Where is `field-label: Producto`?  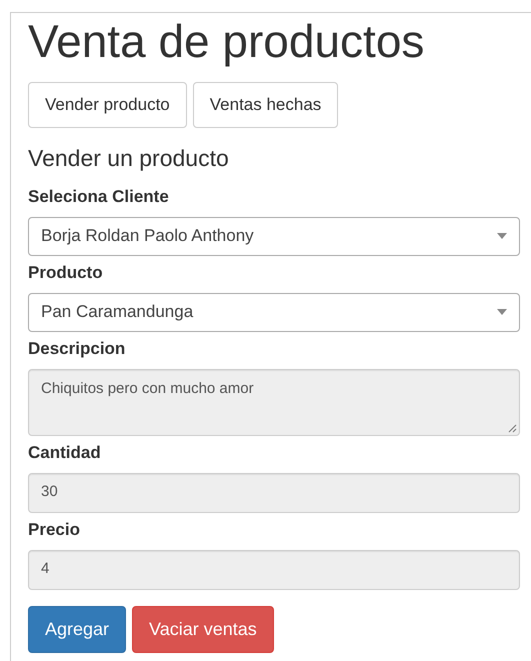
field-label: Producto is located at coordinates (65, 272).